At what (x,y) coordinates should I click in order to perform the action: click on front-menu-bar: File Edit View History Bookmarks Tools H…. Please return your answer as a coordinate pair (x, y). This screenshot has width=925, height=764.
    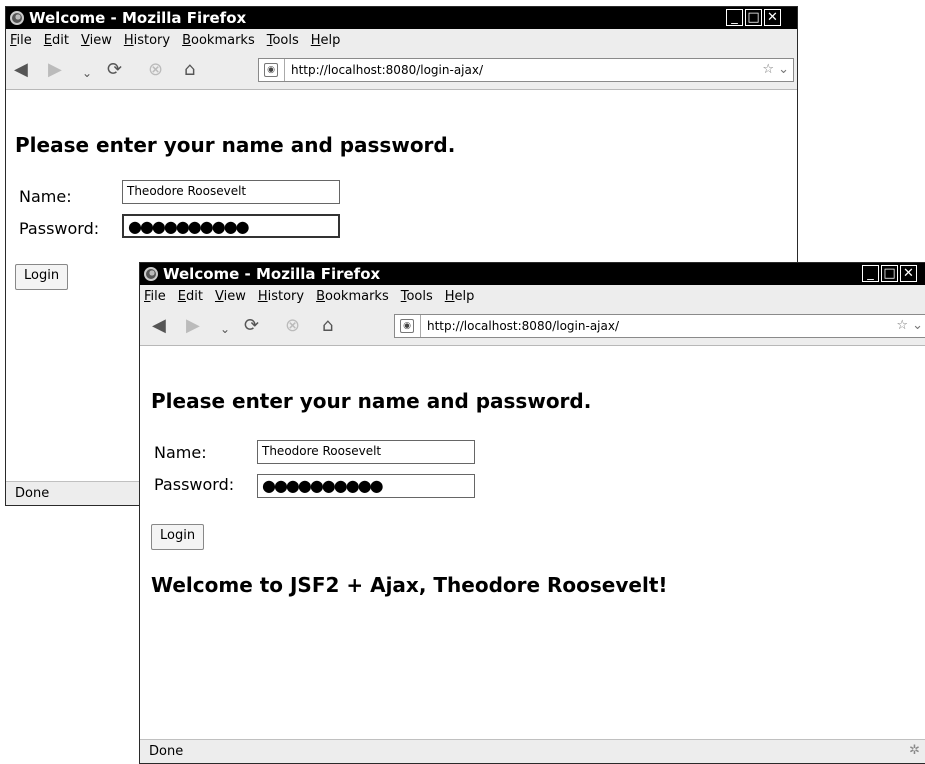
    Looking at the image, I should click on (532, 296).